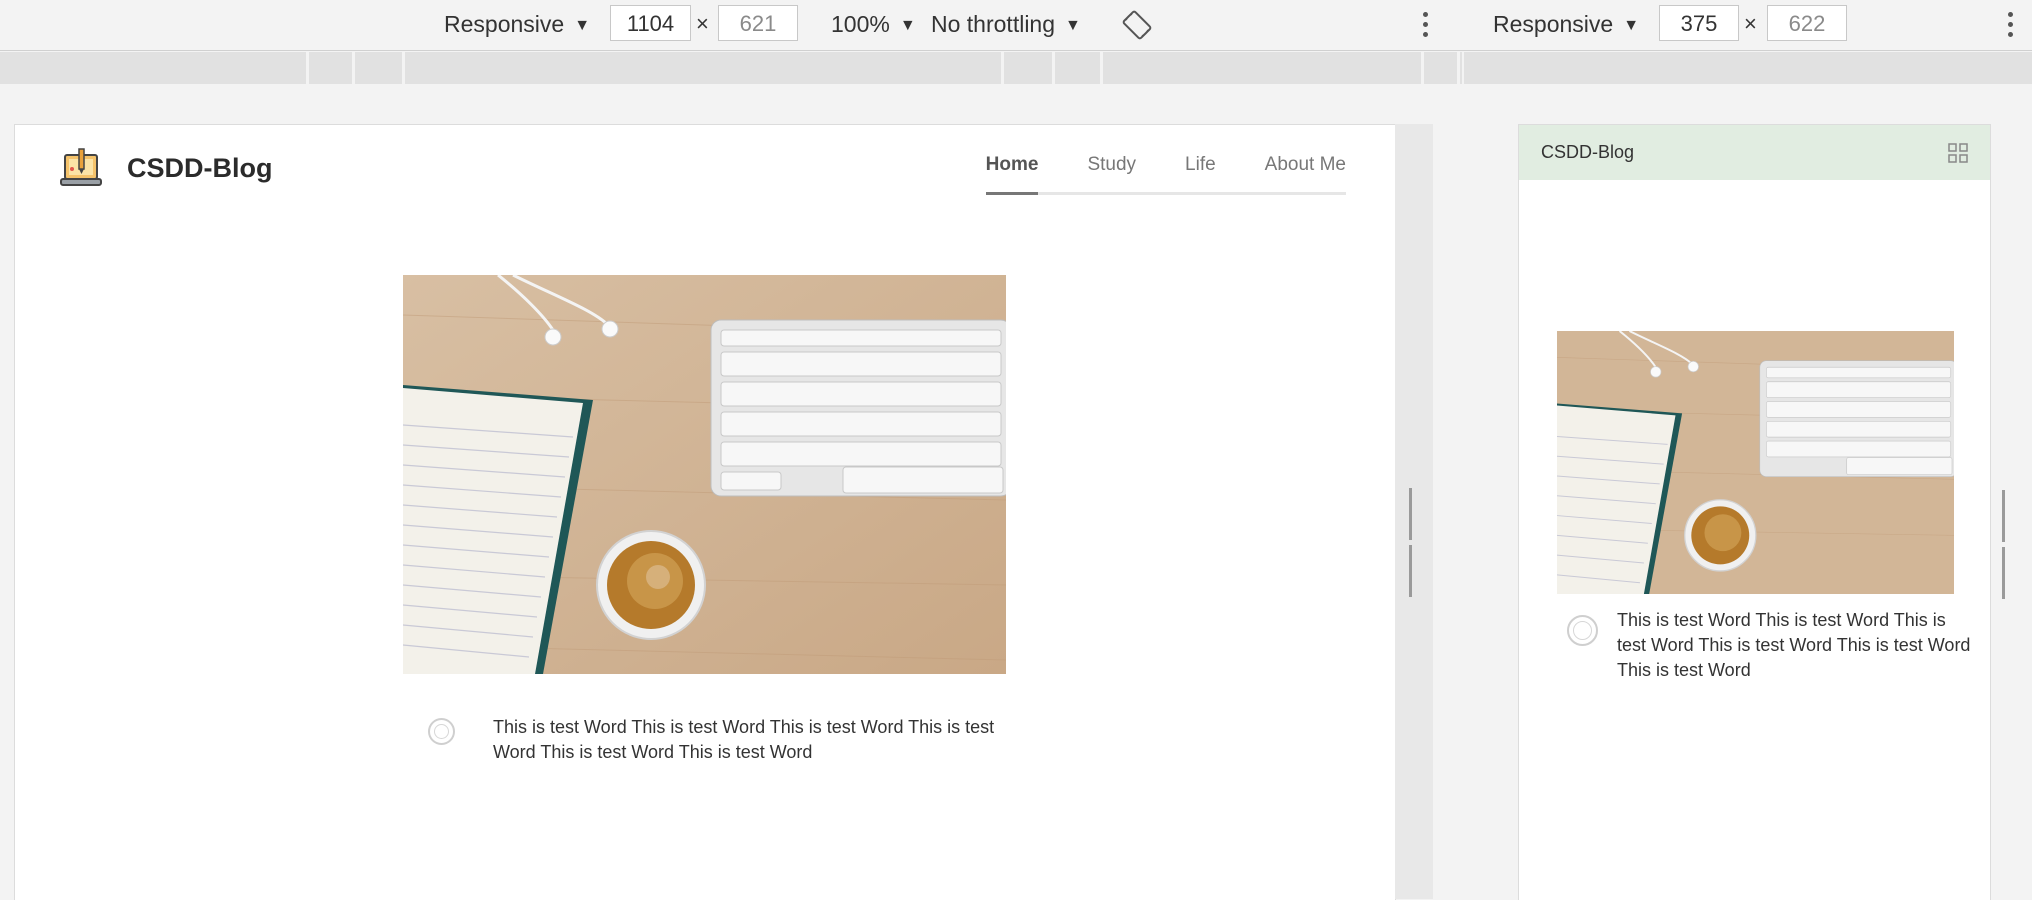 This screenshot has width=2032, height=900. What do you see at coordinates (1958, 153) in the screenshot?
I see `grid-menu-icon` at bounding box center [1958, 153].